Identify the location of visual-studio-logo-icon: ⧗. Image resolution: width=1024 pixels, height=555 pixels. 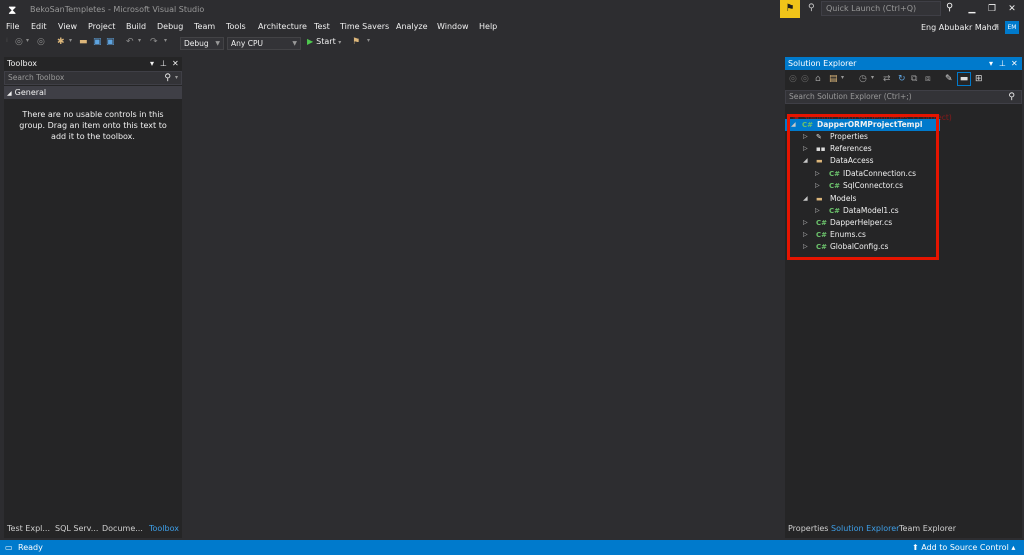
(12, 10).